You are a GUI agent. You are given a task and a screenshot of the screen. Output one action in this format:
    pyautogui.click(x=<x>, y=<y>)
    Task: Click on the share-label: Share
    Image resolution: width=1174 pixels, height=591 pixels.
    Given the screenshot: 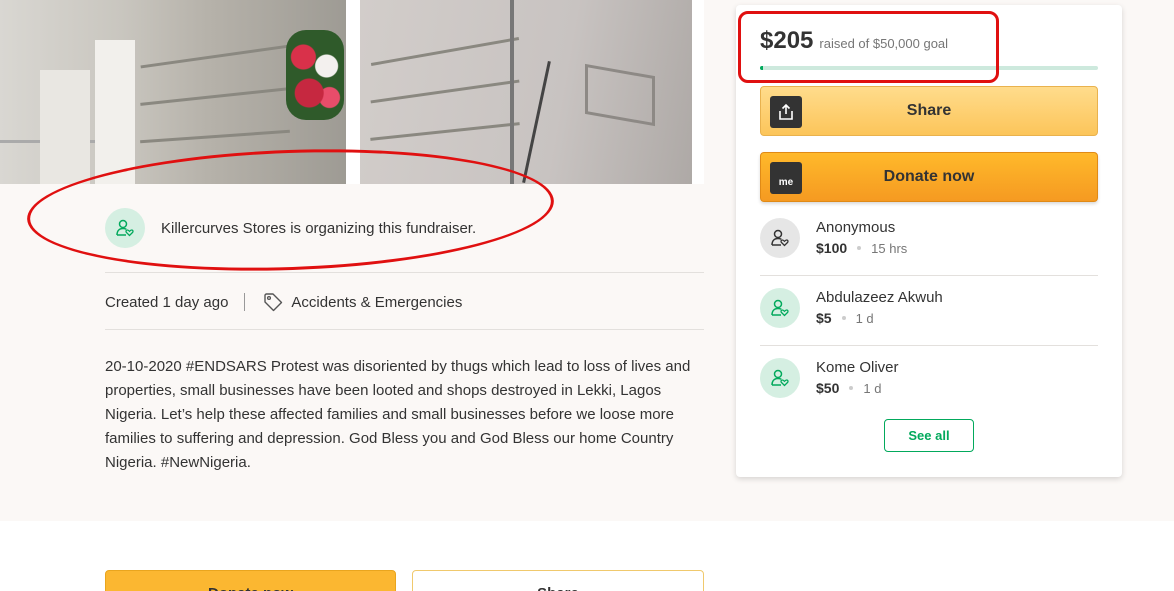 What is the action you would take?
    pyautogui.click(x=929, y=110)
    